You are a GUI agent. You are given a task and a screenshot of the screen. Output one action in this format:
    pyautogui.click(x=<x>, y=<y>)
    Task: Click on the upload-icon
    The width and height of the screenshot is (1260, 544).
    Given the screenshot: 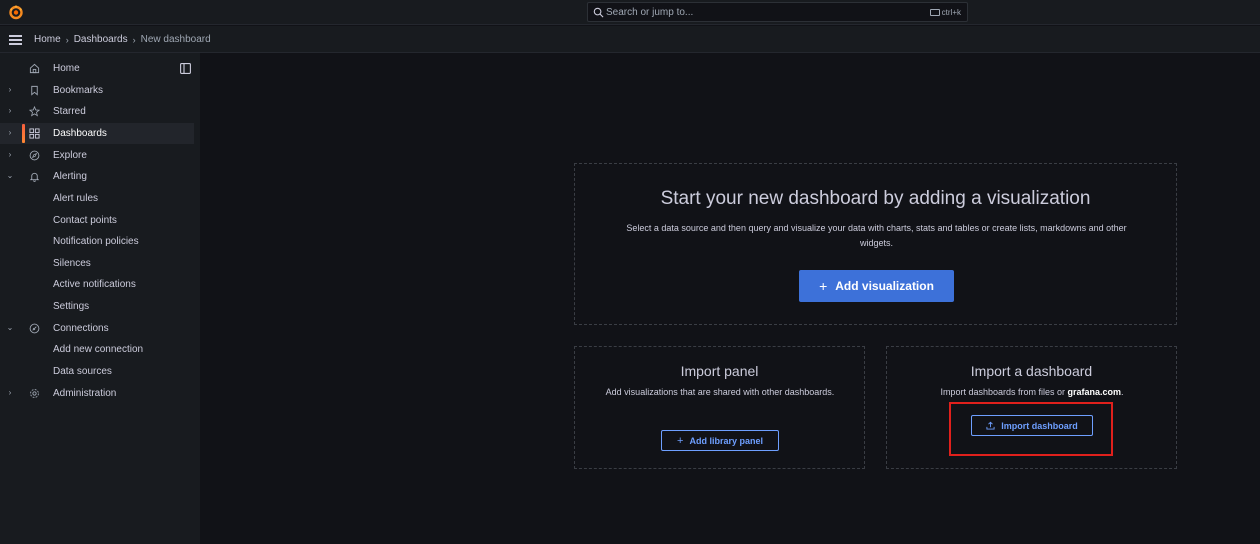 What is the action you would take?
    pyautogui.click(x=990, y=425)
    